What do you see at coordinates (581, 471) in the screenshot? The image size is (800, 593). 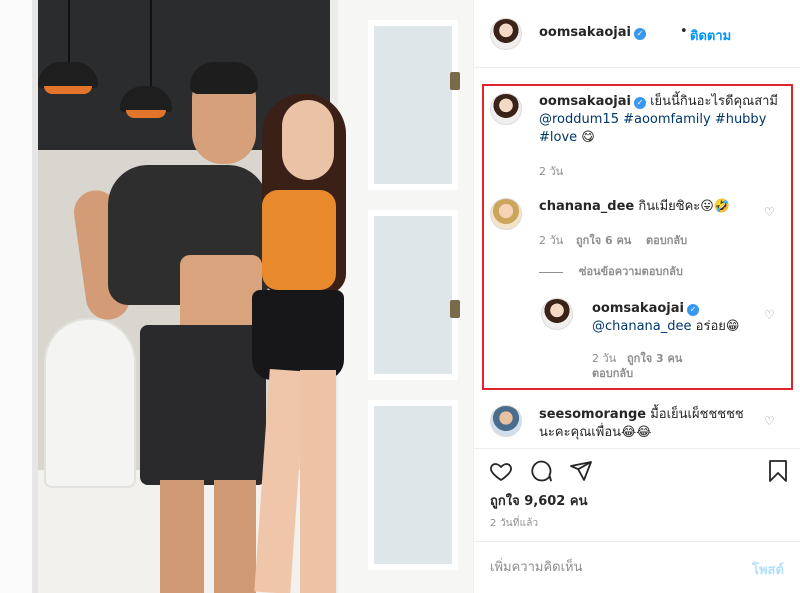 I see `share-icon` at bounding box center [581, 471].